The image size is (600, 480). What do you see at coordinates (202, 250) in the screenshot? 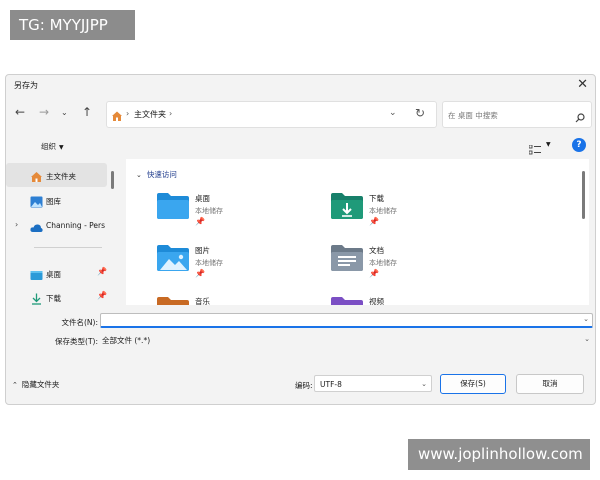
I see `folder-name: 图片` at bounding box center [202, 250].